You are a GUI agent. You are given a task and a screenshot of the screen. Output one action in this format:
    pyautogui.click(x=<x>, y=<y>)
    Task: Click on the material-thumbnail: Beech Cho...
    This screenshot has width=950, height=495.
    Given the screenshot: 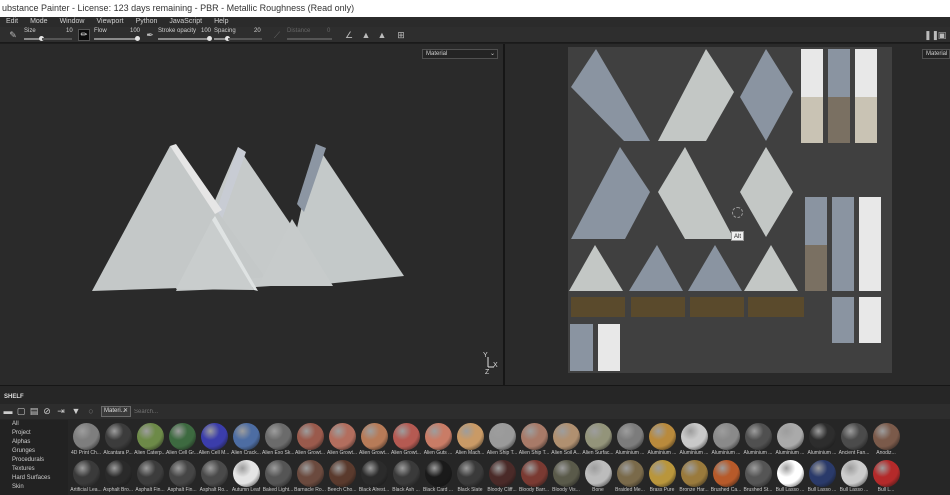 What is the action you would take?
    pyautogui.click(x=342, y=477)
    